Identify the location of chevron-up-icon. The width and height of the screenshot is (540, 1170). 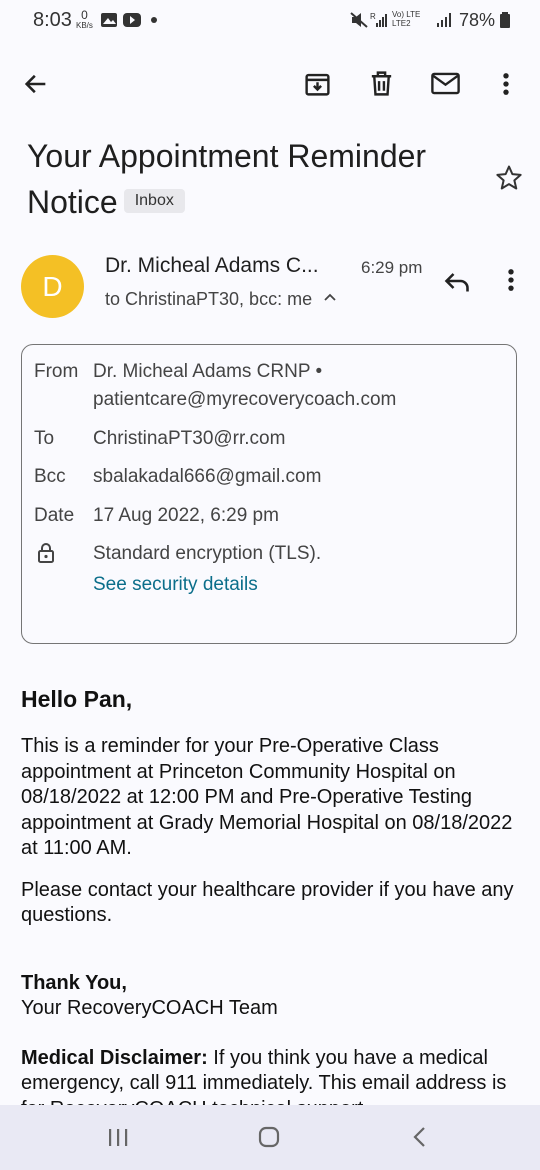
(330, 297).